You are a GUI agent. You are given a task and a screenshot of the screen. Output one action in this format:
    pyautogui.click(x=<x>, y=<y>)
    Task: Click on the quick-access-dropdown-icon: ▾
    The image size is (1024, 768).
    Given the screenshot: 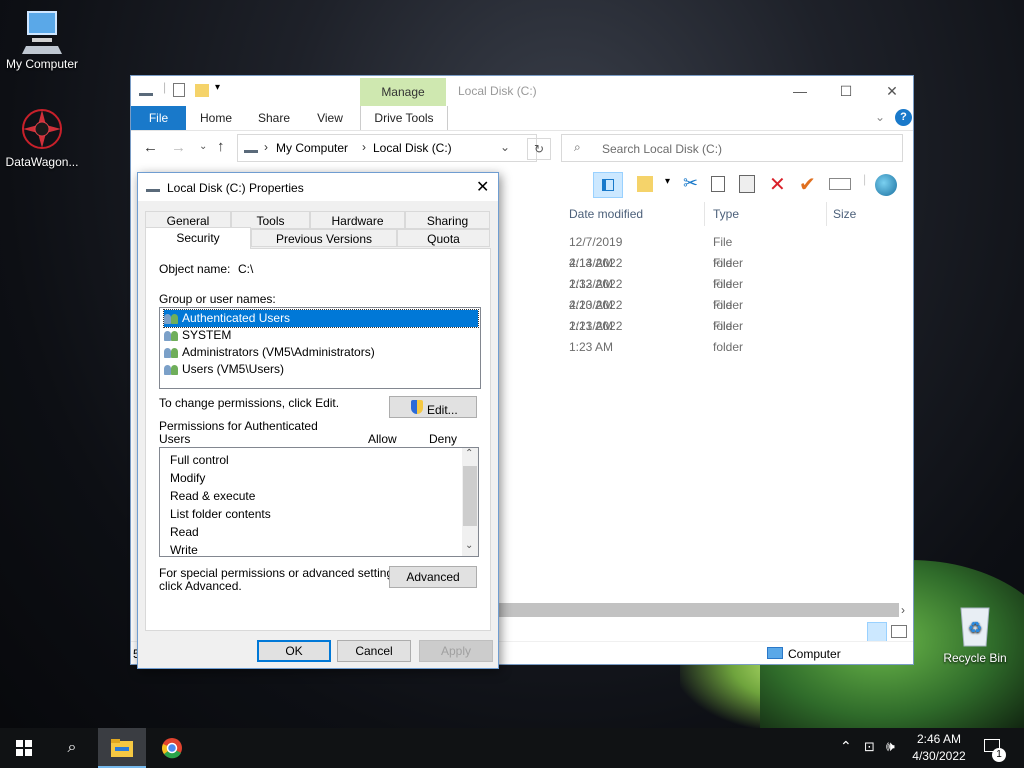 What is the action you would take?
    pyautogui.click(x=217, y=87)
    